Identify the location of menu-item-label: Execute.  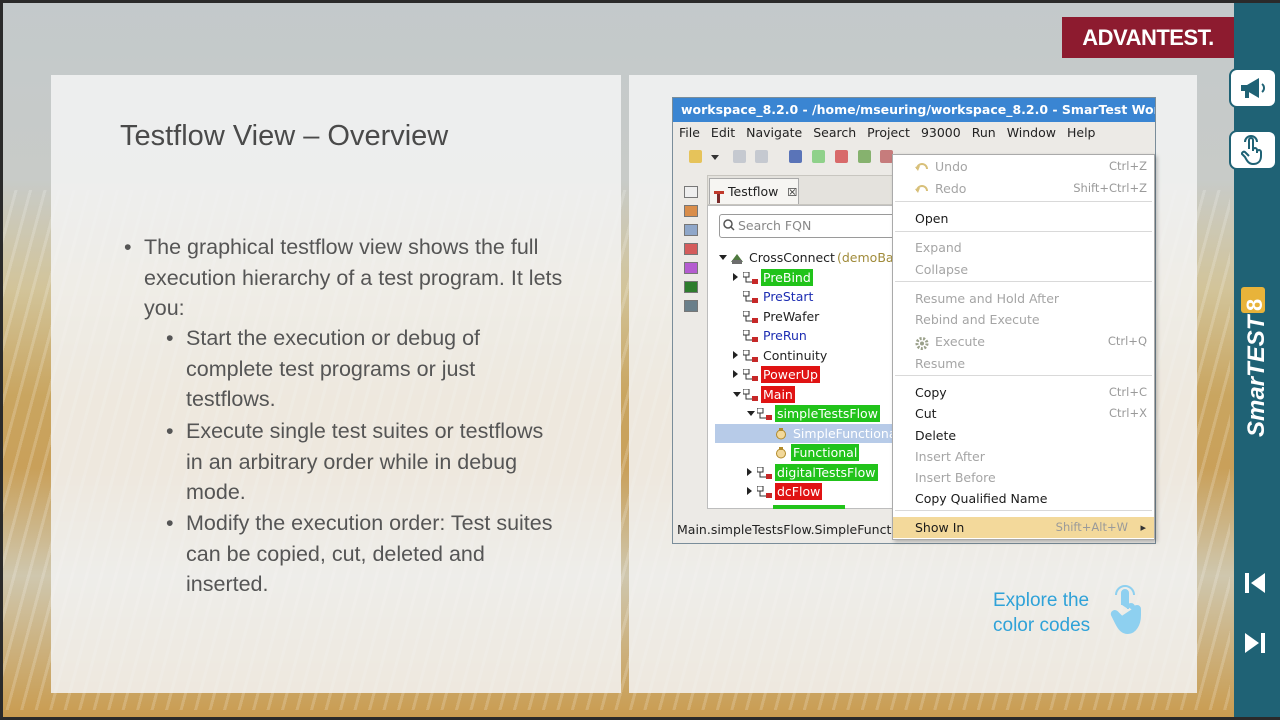
(960, 341).